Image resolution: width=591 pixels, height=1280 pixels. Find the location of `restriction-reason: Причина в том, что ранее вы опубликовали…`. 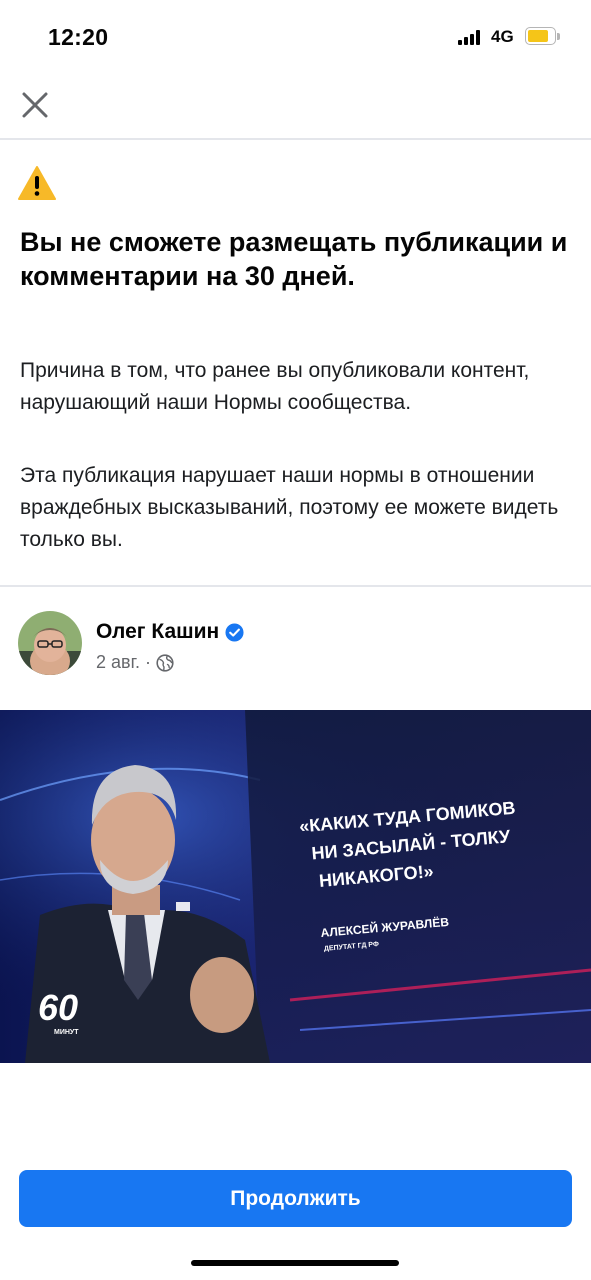

restriction-reason: Причина в том, что ранее вы опубликовали… is located at coordinates (275, 386).